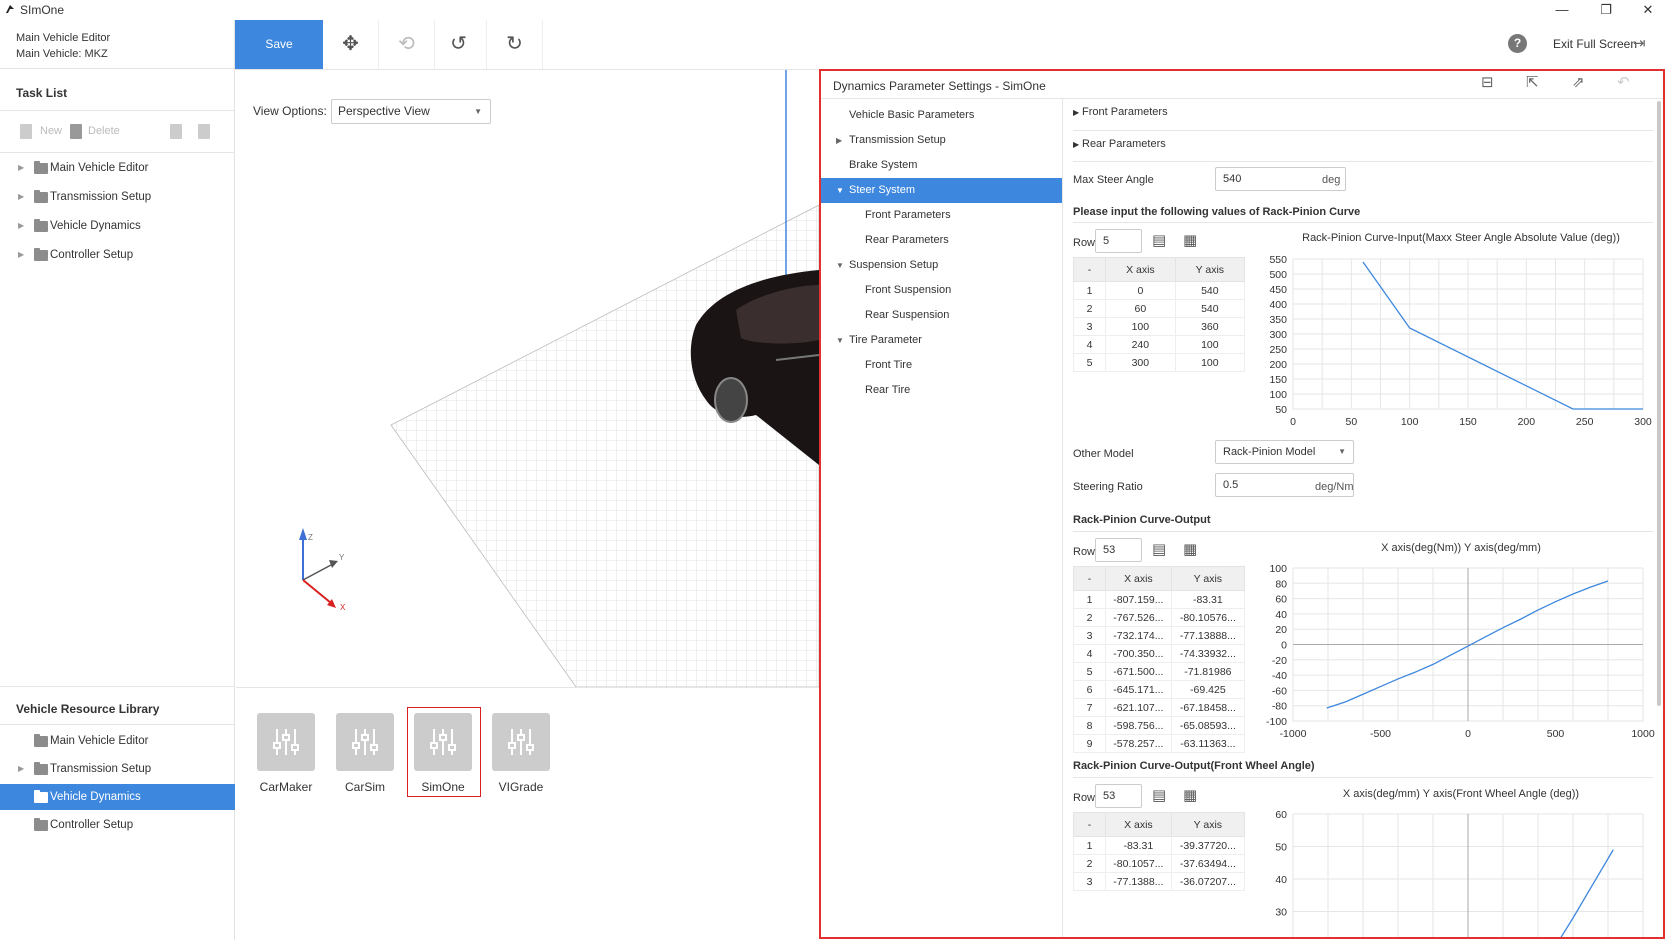 The width and height of the screenshot is (1672, 940). What do you see at coordinates (279, 44) in the screenshot?
I see `save-button: Save` at bounding box center [279, 44].